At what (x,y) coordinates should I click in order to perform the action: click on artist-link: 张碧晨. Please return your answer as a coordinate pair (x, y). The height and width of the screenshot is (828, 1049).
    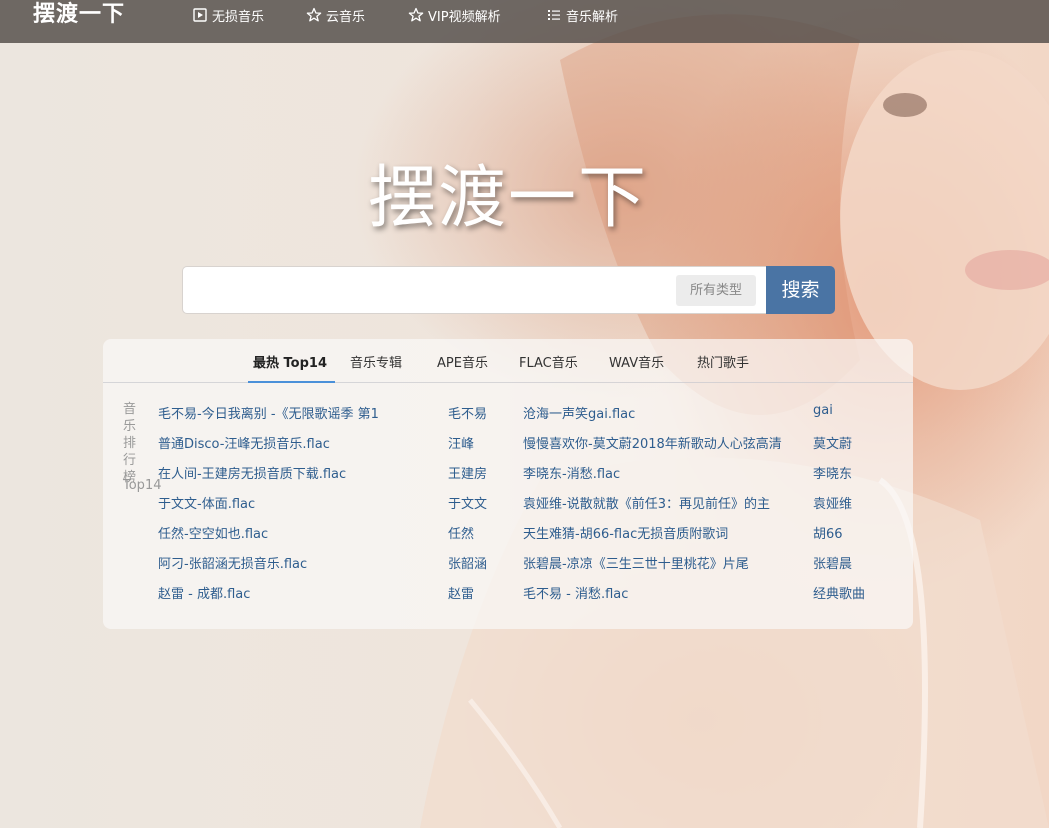
    Looking at the image, I should click on (853, 562).